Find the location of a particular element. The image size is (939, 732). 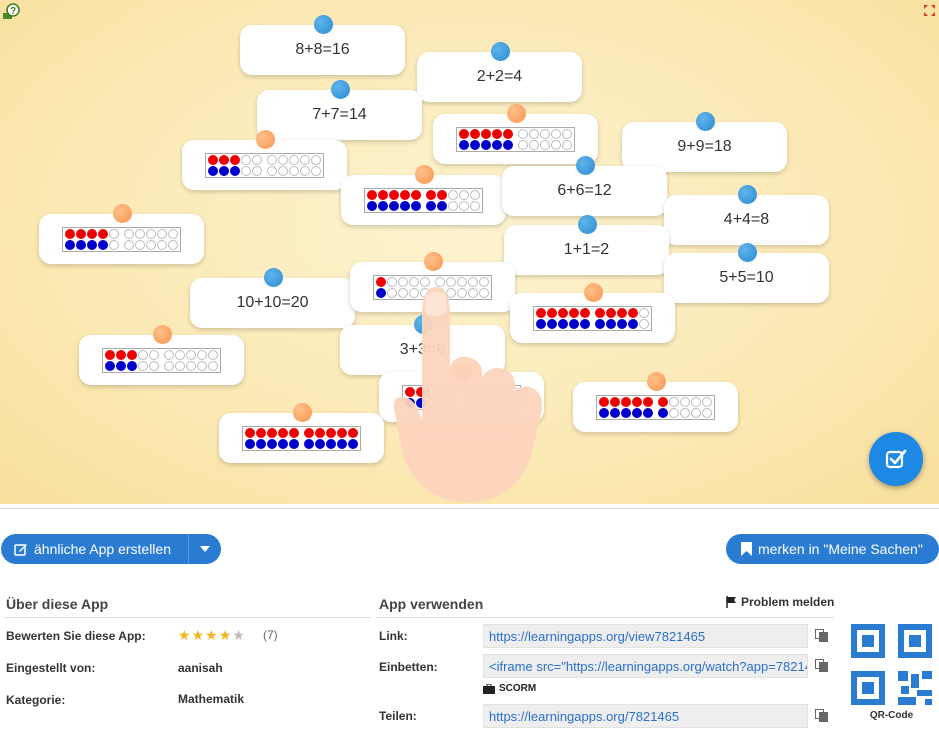

category-value: Mathematik is located at coordinates (211, 699).